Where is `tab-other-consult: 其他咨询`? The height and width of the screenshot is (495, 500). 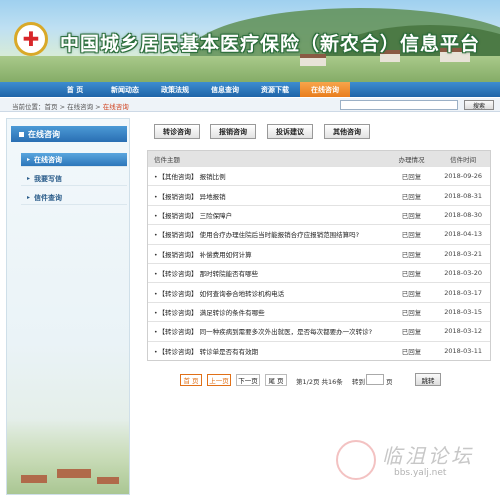
tab-other-consult: 其他咨询 is located at coordinates (347, 131).